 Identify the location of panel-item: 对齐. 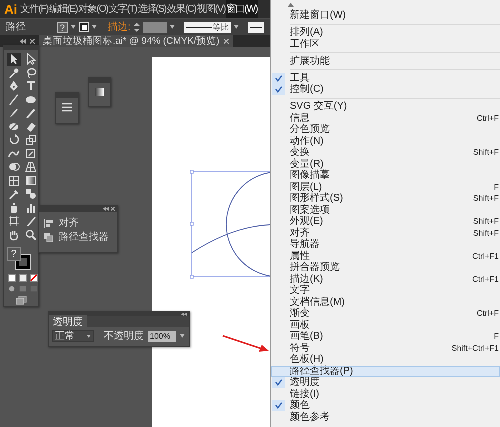
(62, 223).